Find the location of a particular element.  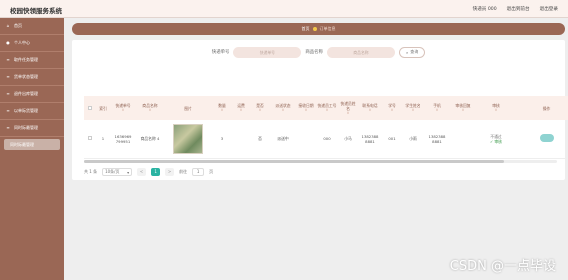

select-all-checkbox is located at coordinates (90, 108).